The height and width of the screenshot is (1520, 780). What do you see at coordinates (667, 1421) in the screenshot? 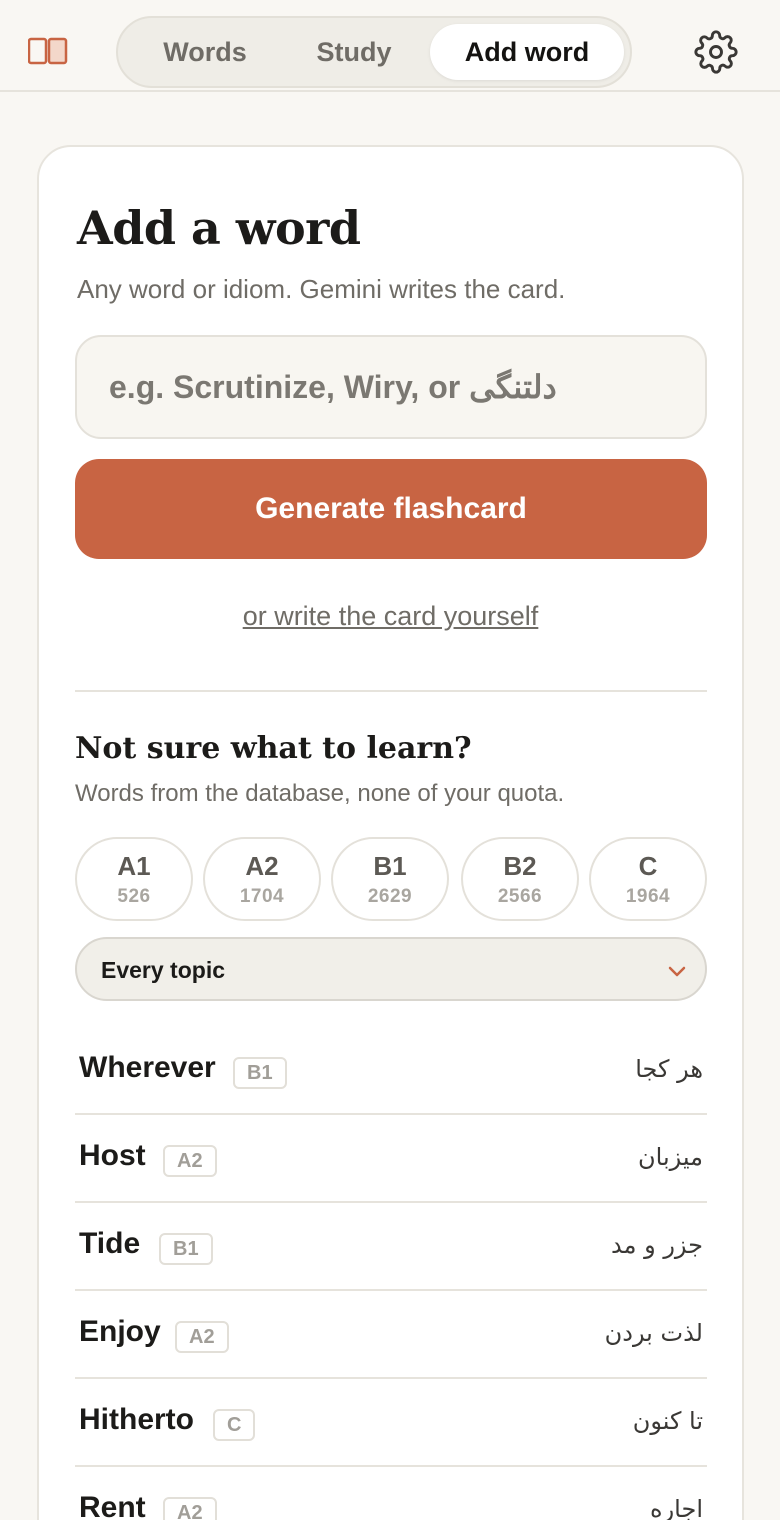
I see `word-translation: تا کنون` at bounding box center [667, 1421].